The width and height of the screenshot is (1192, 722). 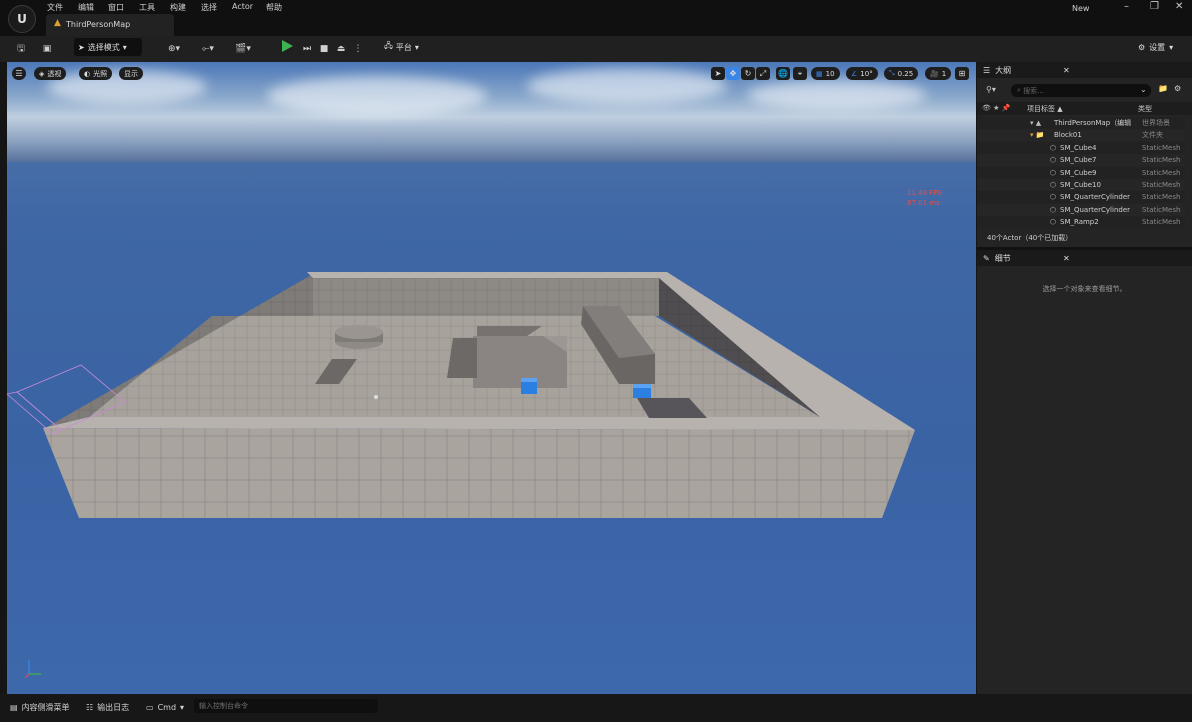 What do you see at coordinates (324, 49) in the screenshot?
I see `stop-icon: ■` at bounding box center [324, 49].